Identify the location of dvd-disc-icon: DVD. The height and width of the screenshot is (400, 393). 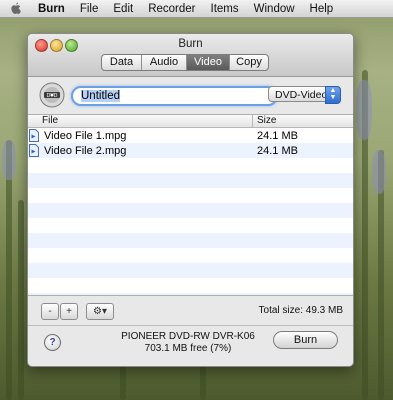
(52, 95).